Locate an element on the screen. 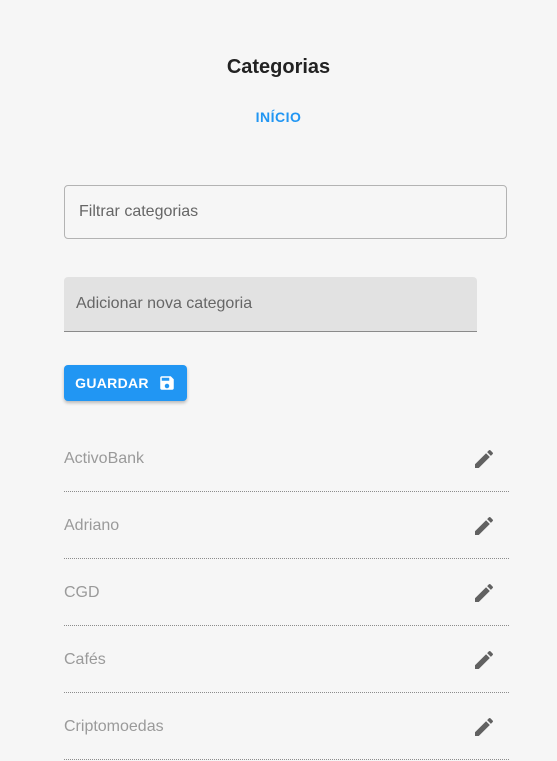 The height and width of the screenshot is (761, 557). category-name: ActivoBank is located at coordinates (104, 458).